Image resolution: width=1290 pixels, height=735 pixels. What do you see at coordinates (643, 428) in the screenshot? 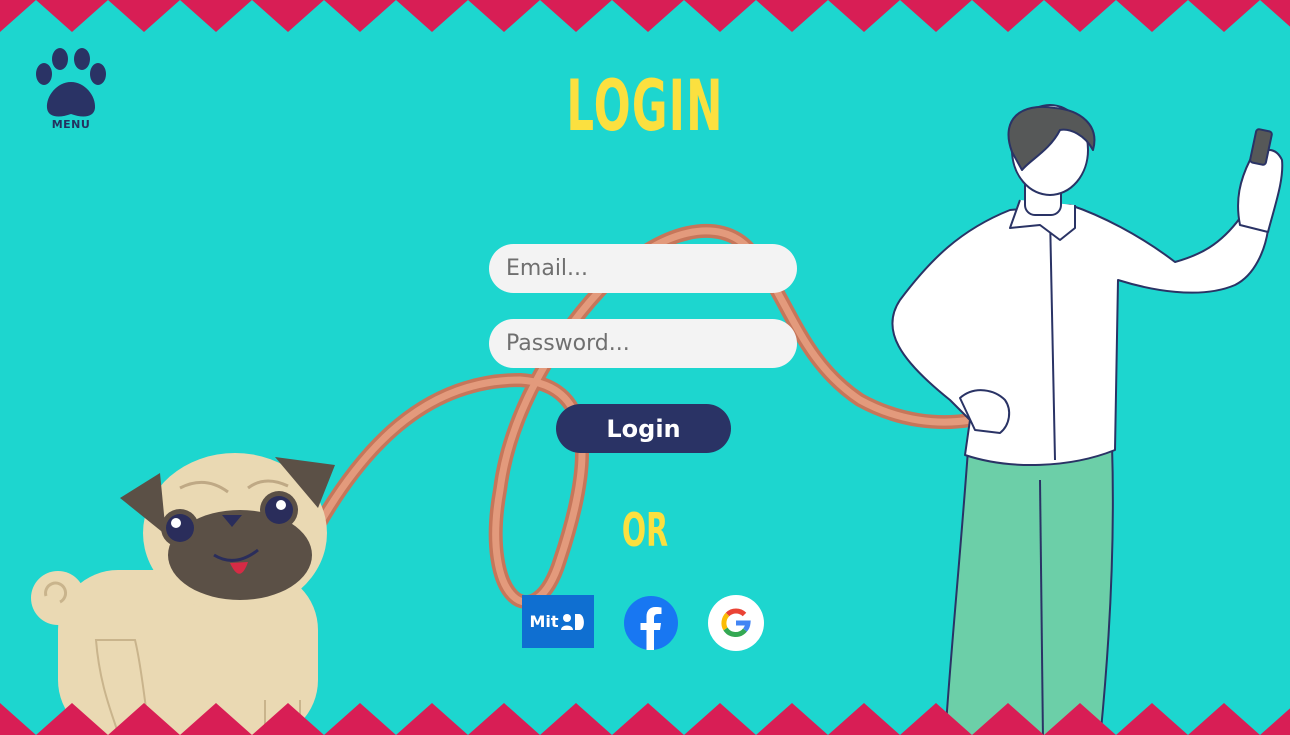
I see `login-button: Login` at bounding box center [643, 428].